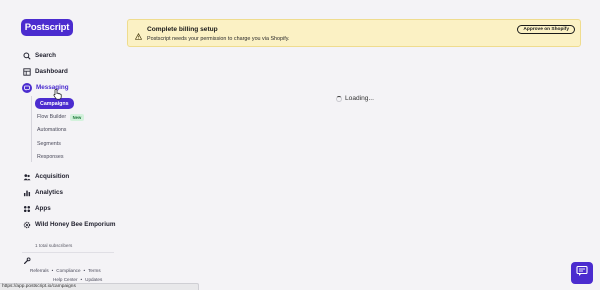 The width and height of the screenshot is (600, 290). What do you see at coordinates (94, 270) in the screenshot?
I see `terms-link: Terms` at bounding box center [94, 270].